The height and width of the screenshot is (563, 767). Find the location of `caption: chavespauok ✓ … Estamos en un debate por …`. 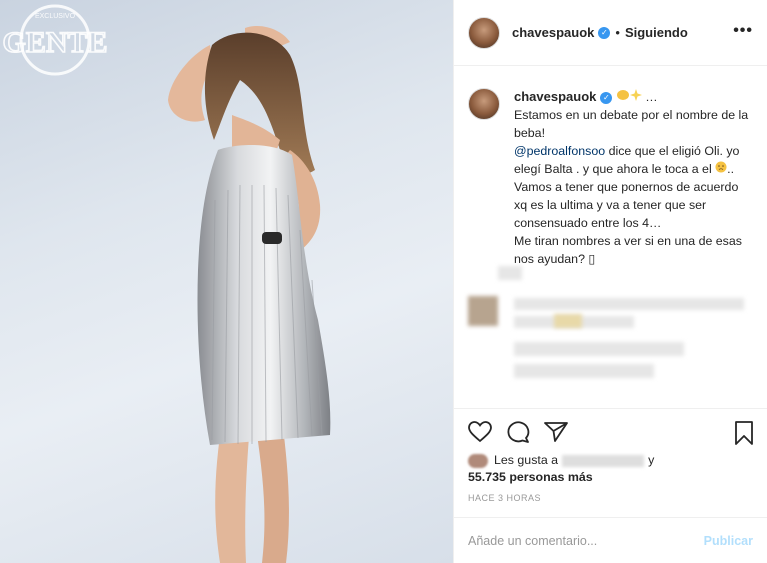

caption: chavespauok ✓ … Estamos en un debate por … is located at coordinates (610, 167).